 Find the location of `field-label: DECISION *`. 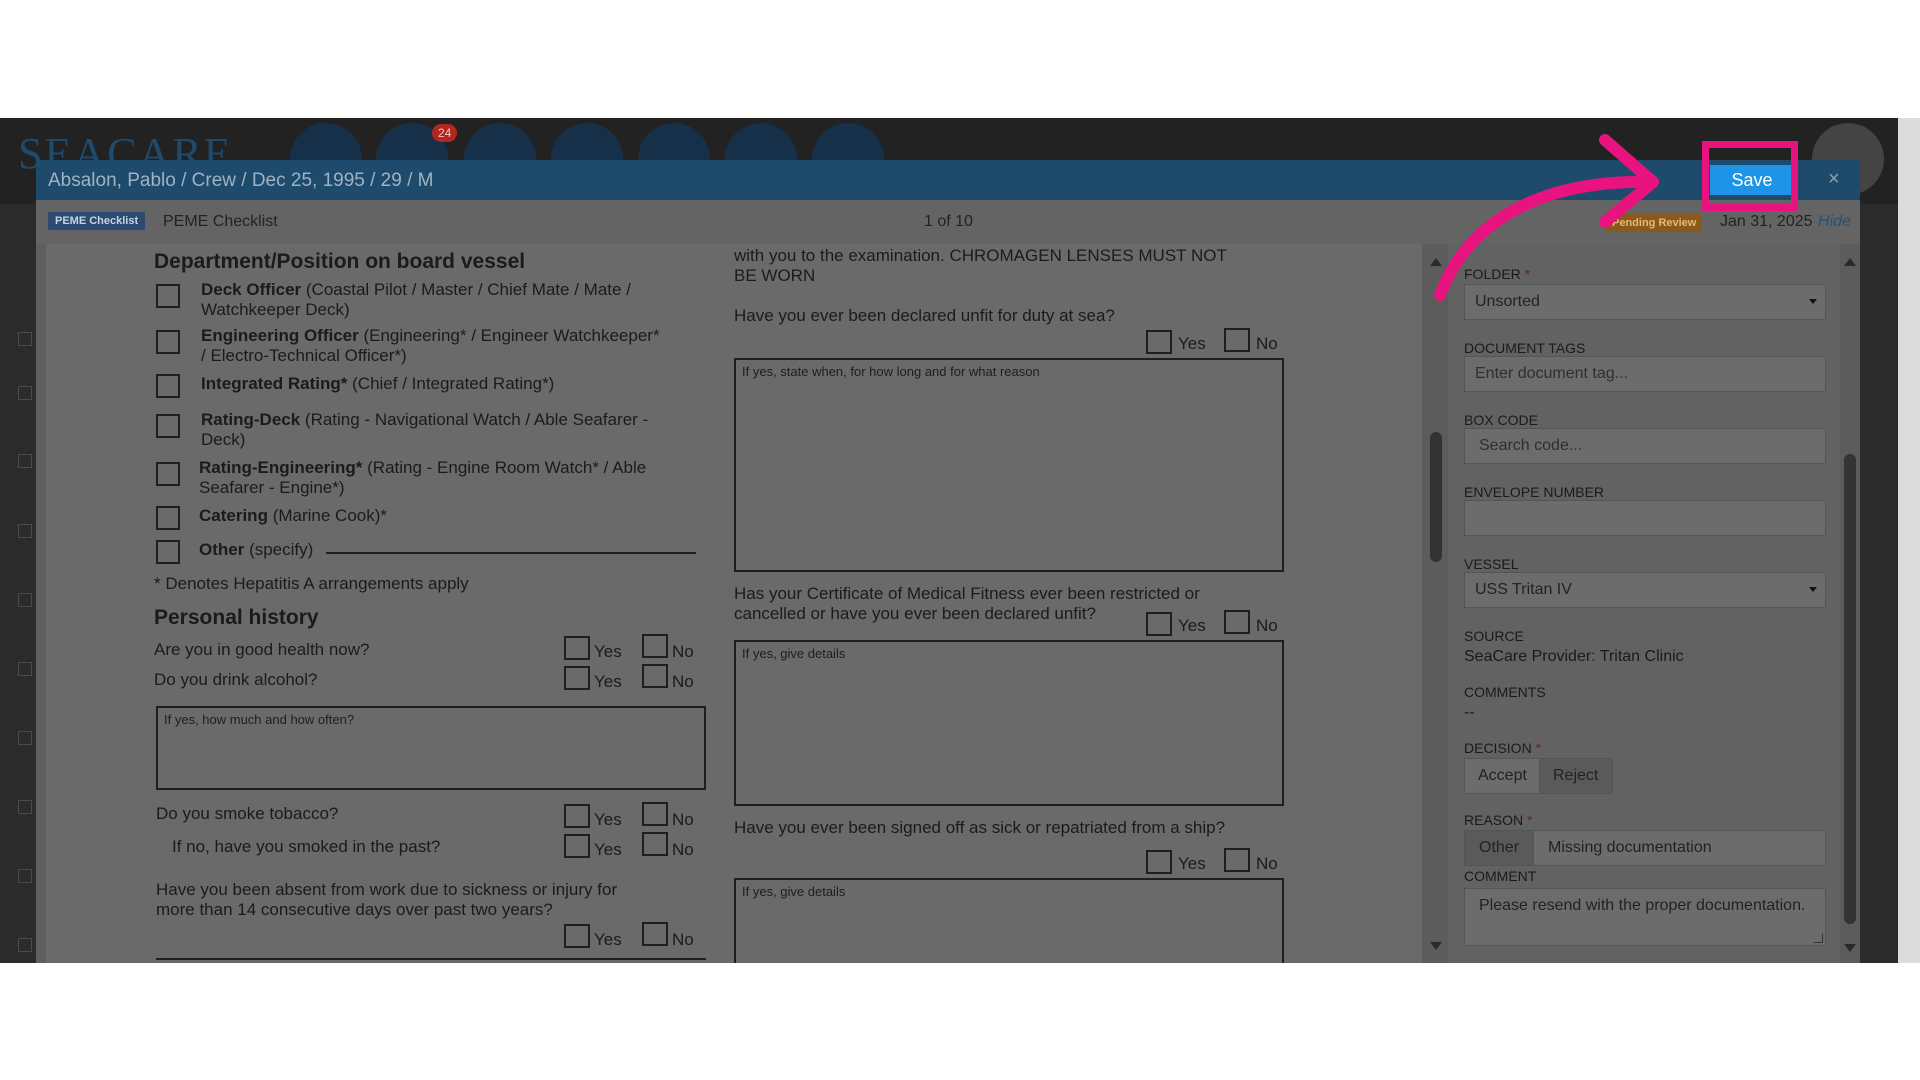

field-label: DECISION * is located at coordinates (1503, 748).